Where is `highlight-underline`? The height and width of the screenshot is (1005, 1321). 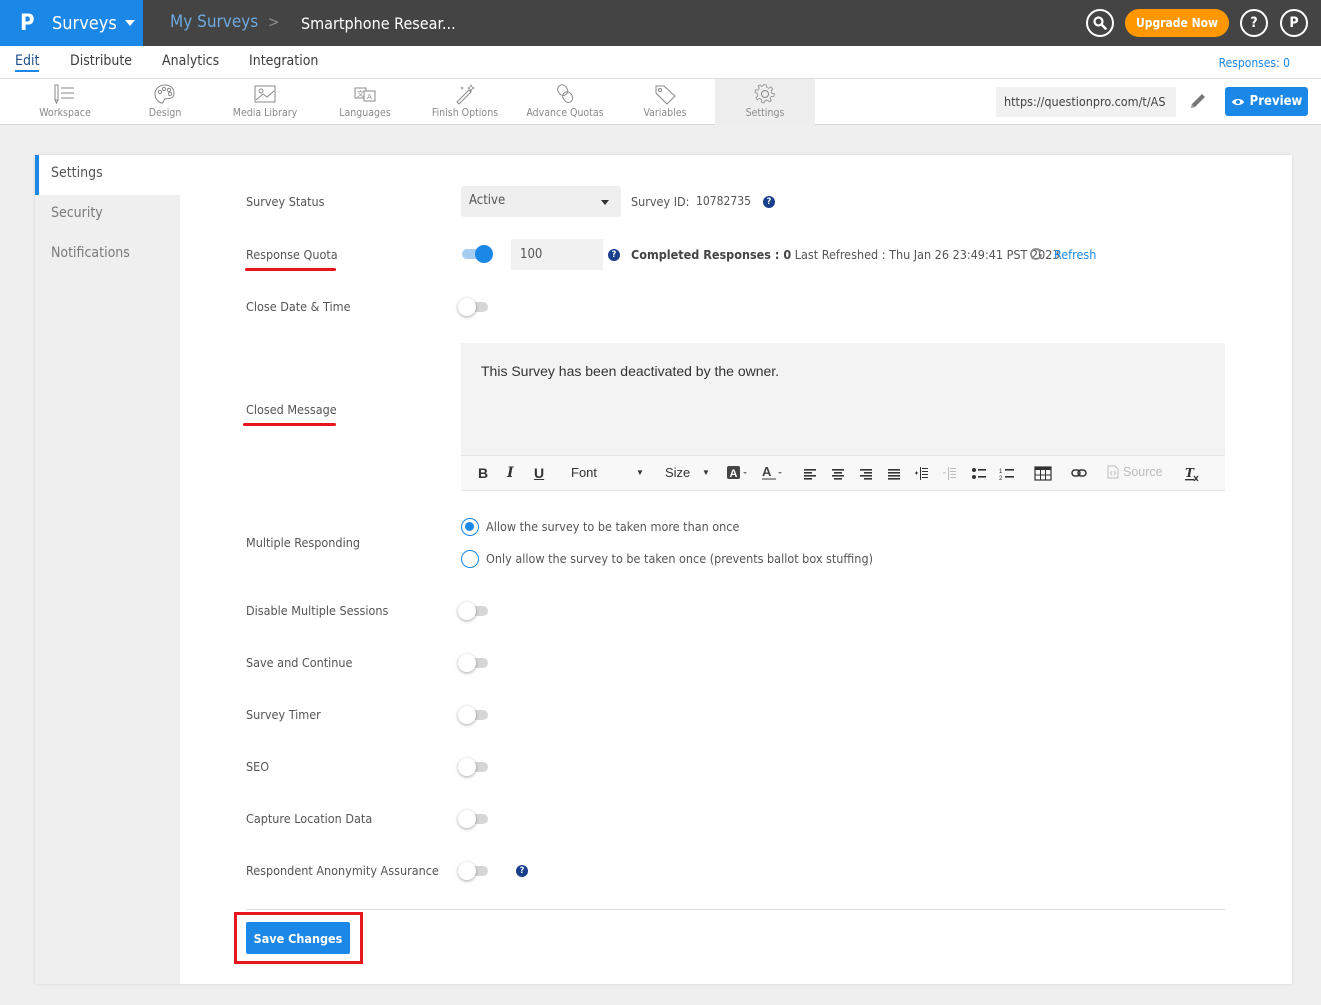 highlight-underline is located at coordinates (290, 269).